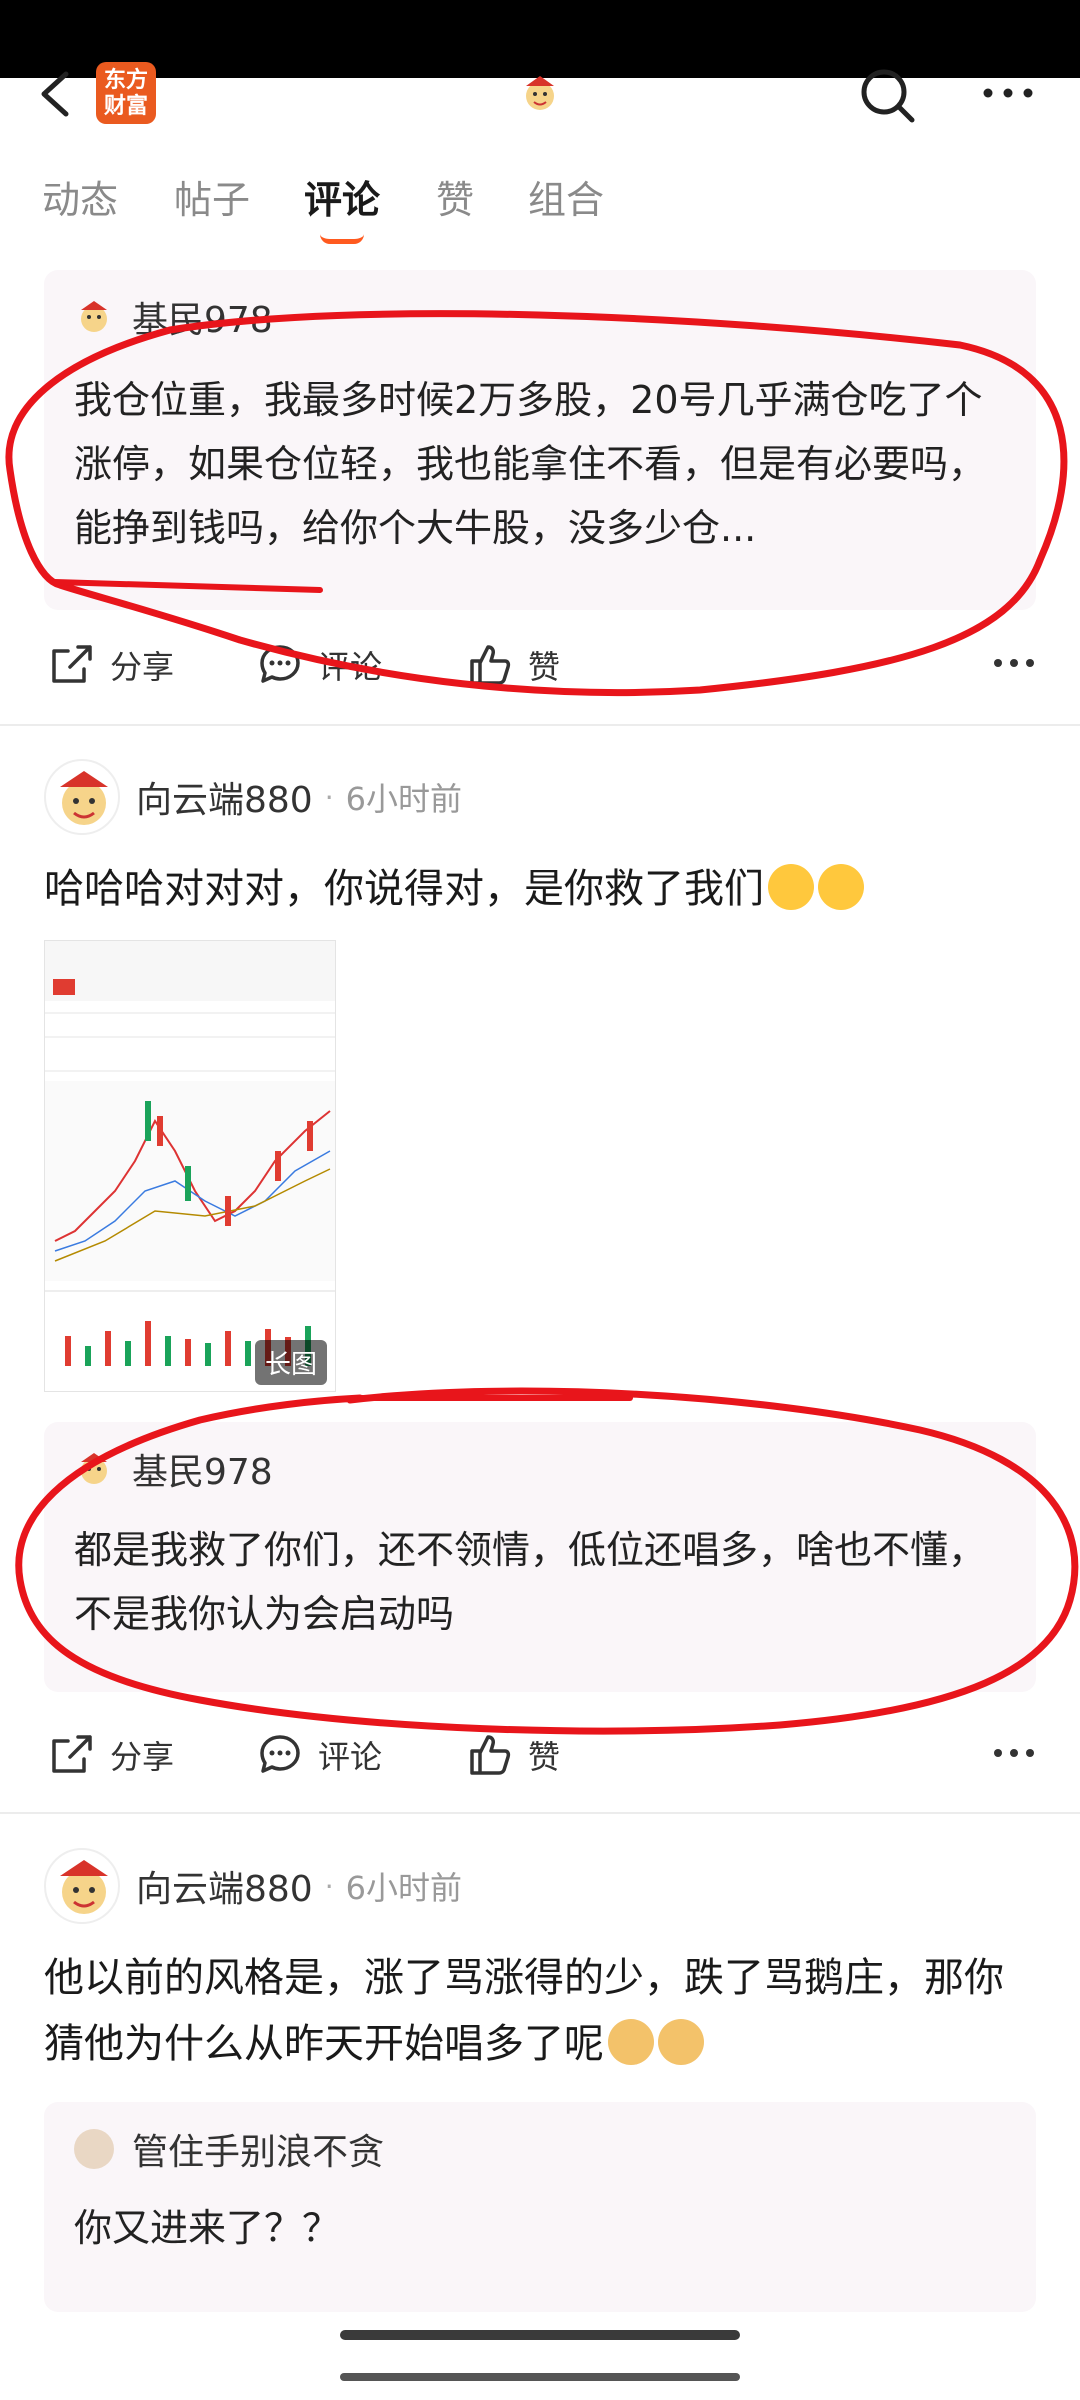 The image size is (1080, 2400). I want to click on post-text: 哈哈哈对对对，你说得对，是你救了我们, so click(540, 889).